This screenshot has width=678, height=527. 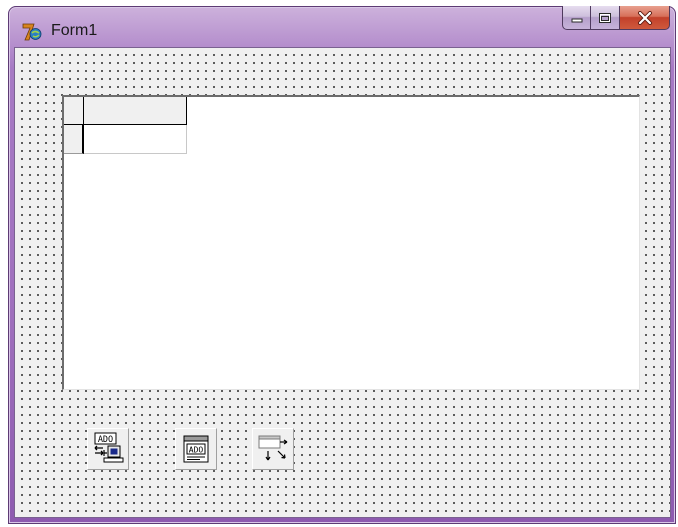 I want to click on ado-connection-icon: ADO, so click(x=109, y=447).